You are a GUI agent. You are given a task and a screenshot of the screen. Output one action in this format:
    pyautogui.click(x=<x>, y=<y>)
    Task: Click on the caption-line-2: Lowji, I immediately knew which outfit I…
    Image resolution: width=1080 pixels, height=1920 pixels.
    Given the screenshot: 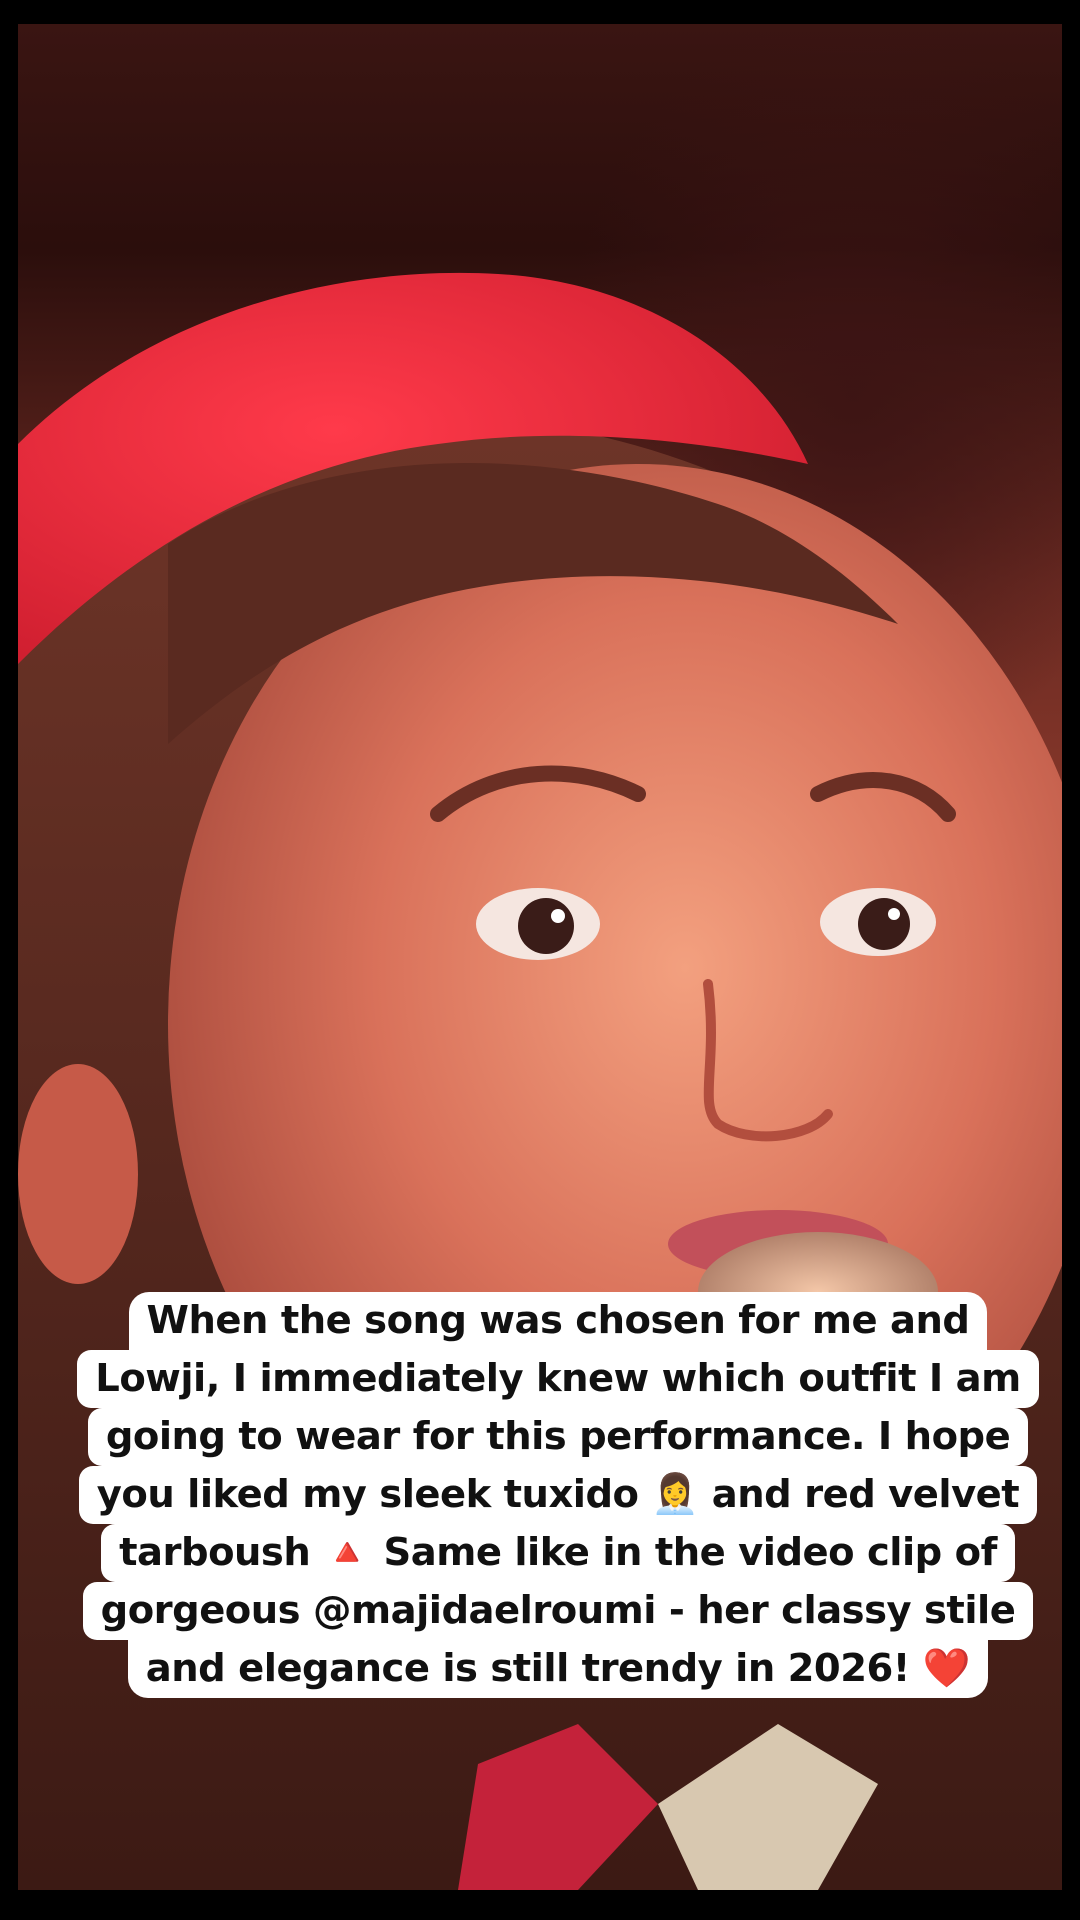 What is the action you would take?
    pyautogui.click(x=558, y=1379)
    